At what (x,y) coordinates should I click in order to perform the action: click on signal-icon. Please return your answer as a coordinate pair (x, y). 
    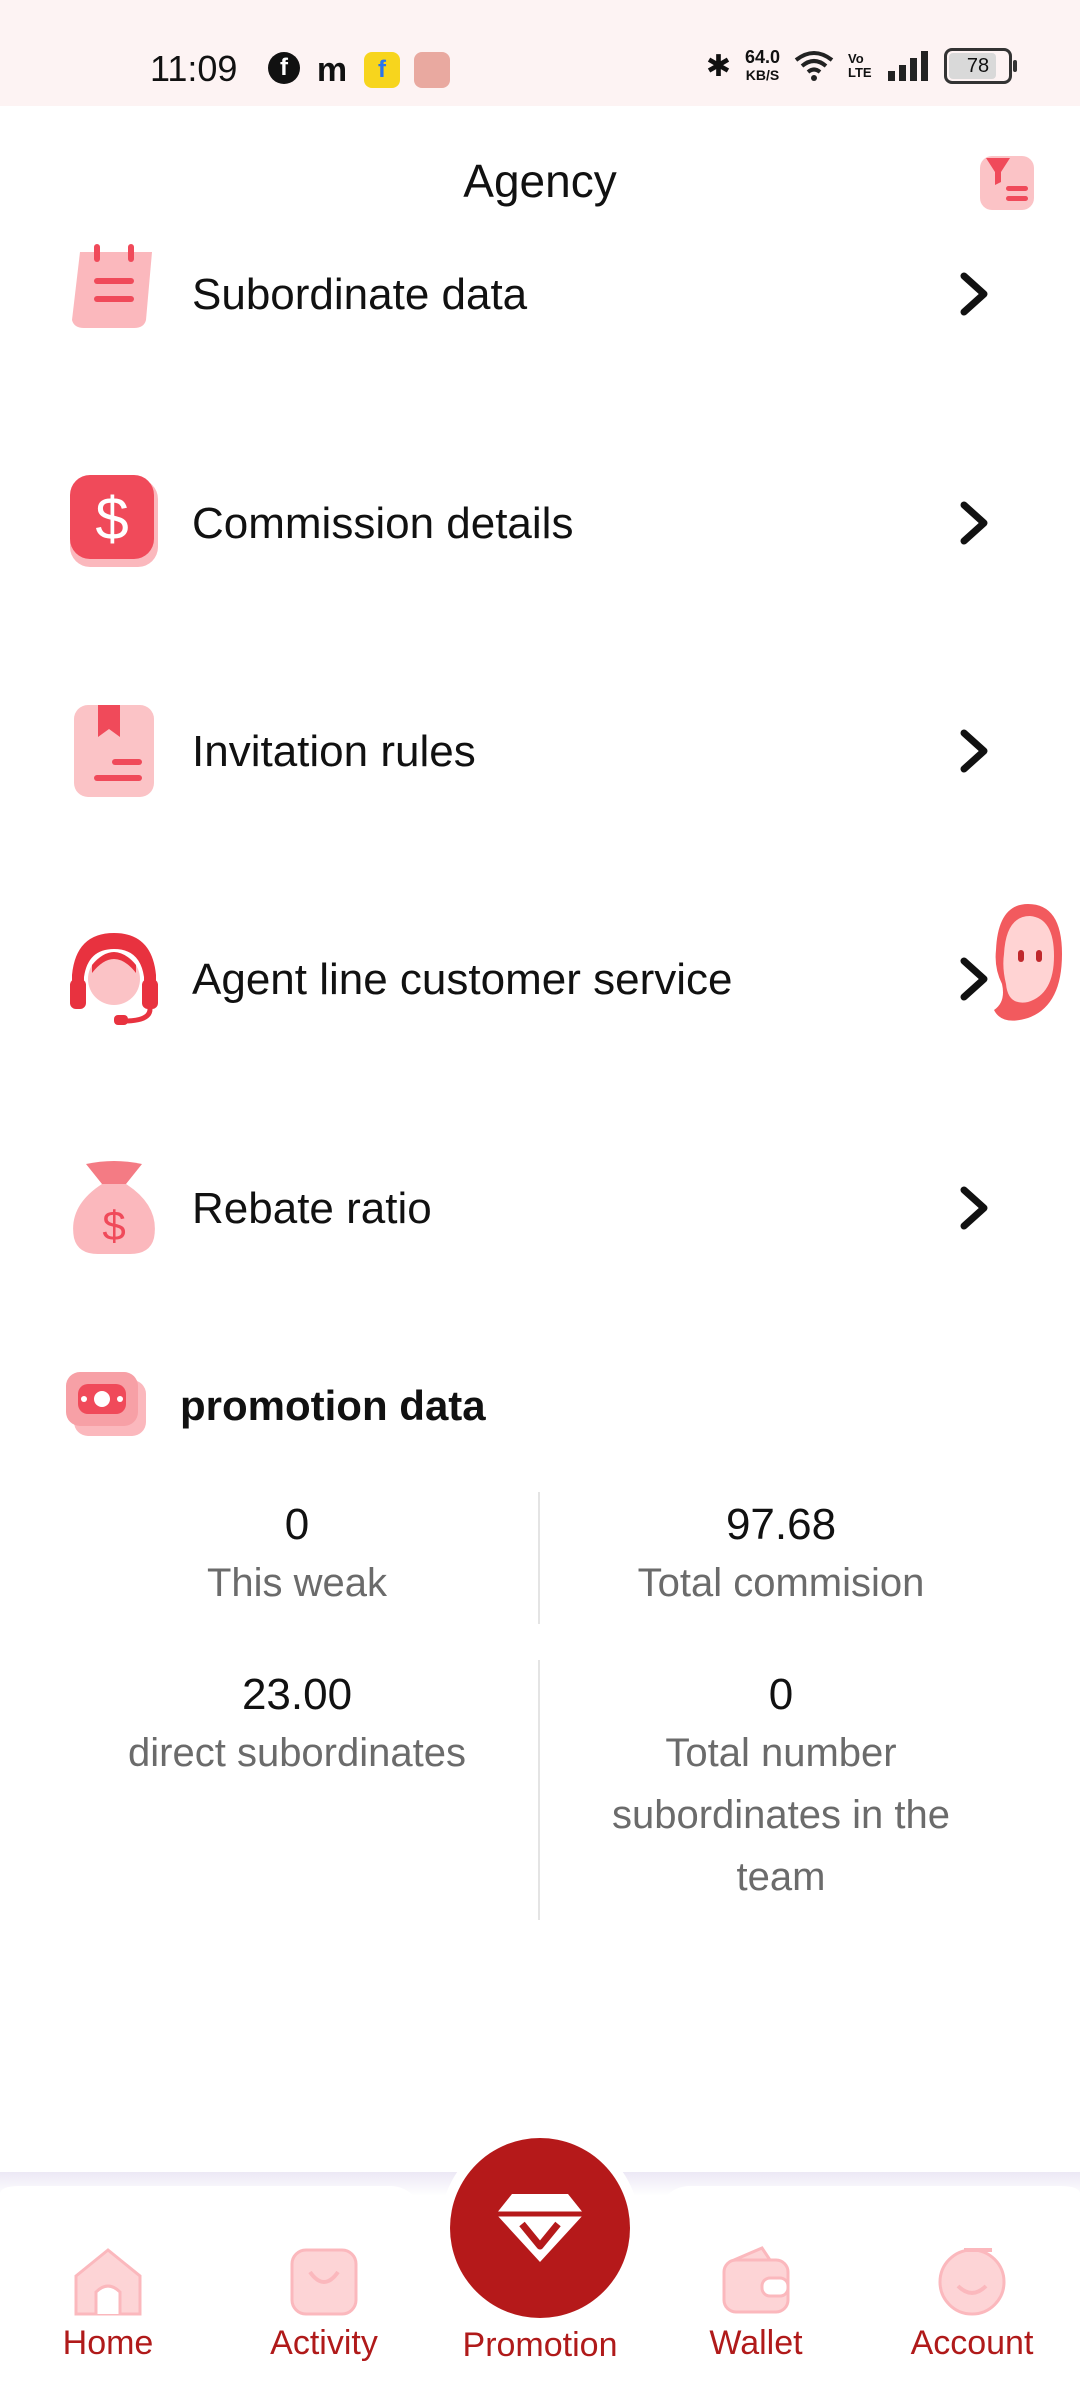
    Looking at the image, I should click on (908, 66).